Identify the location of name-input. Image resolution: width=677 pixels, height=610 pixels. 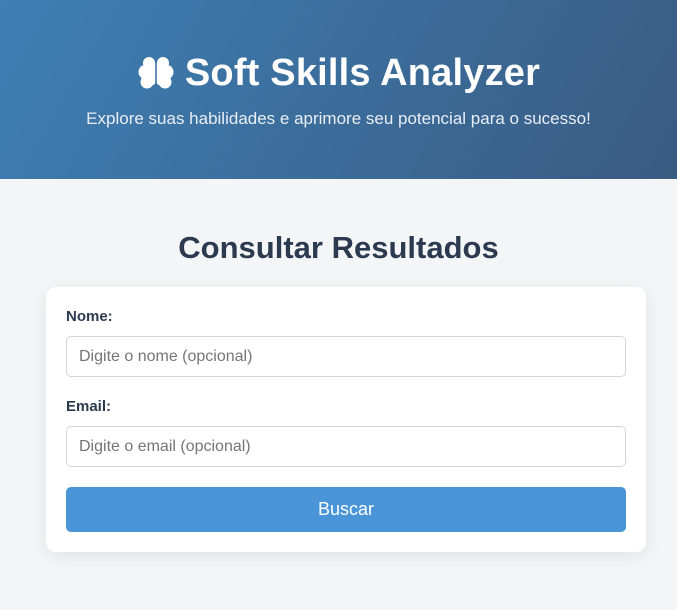
(346, 356).